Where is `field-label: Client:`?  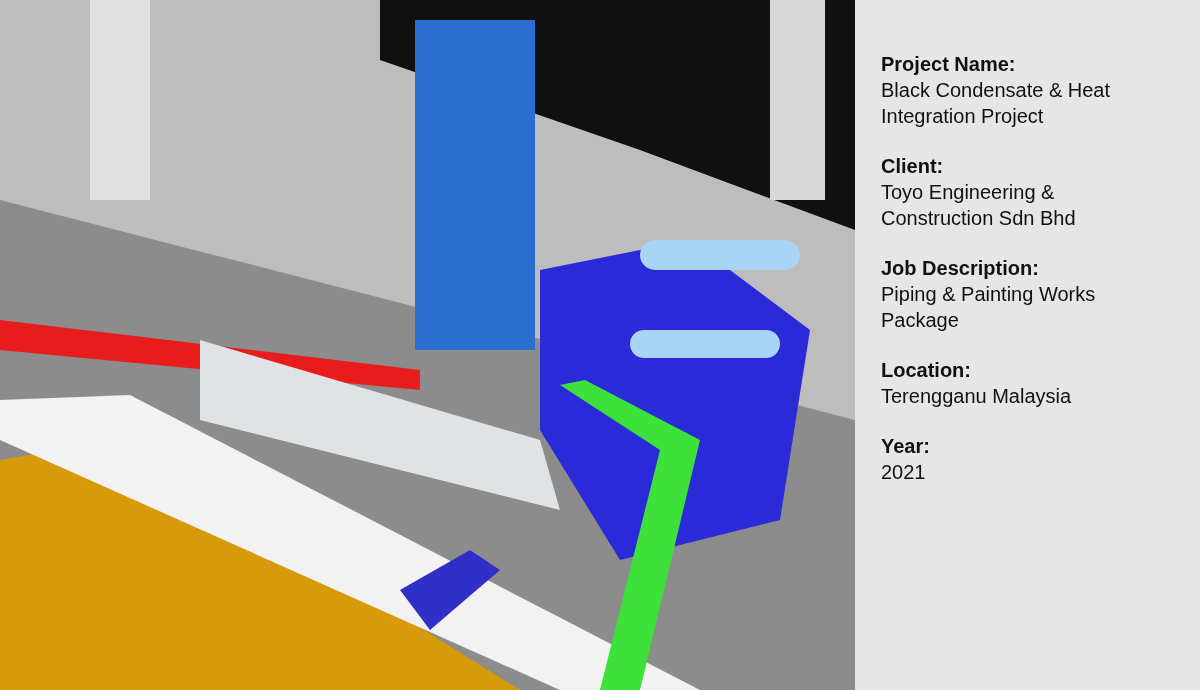
field-label: Client: is located at coordinates (913, 166).